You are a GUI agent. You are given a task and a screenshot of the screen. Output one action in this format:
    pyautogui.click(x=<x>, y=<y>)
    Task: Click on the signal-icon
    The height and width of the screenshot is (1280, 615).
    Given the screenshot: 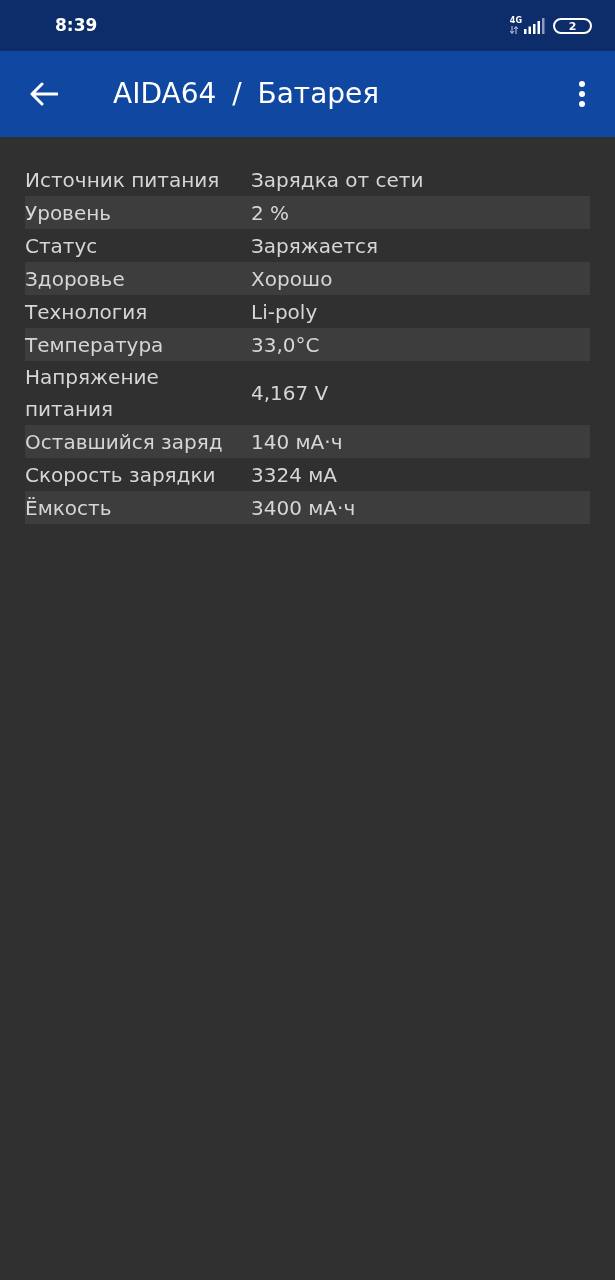 What is the action you would take?
    pyautogui.click(x=534, y=26)
    